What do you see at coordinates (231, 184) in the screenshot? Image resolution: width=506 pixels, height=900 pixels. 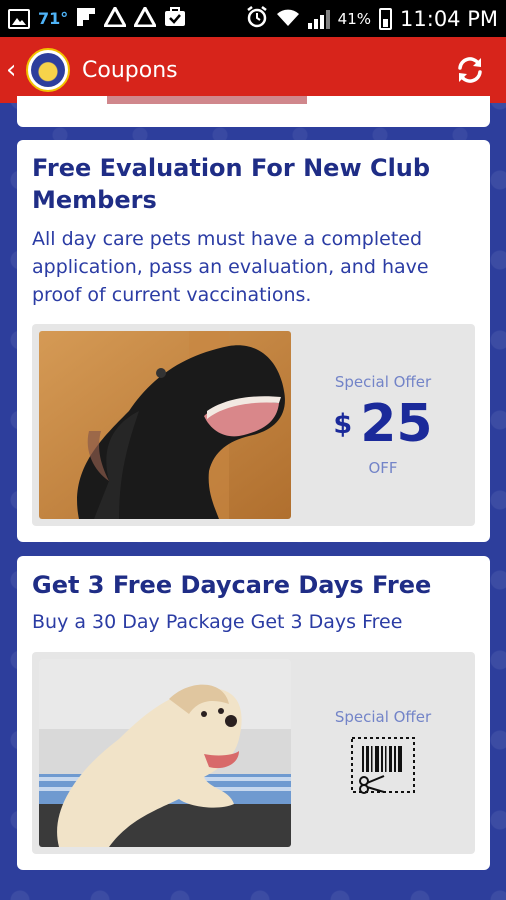 I see `coupon-title: Free Evaluation For New Club Members` at bounding box center [231, 184].